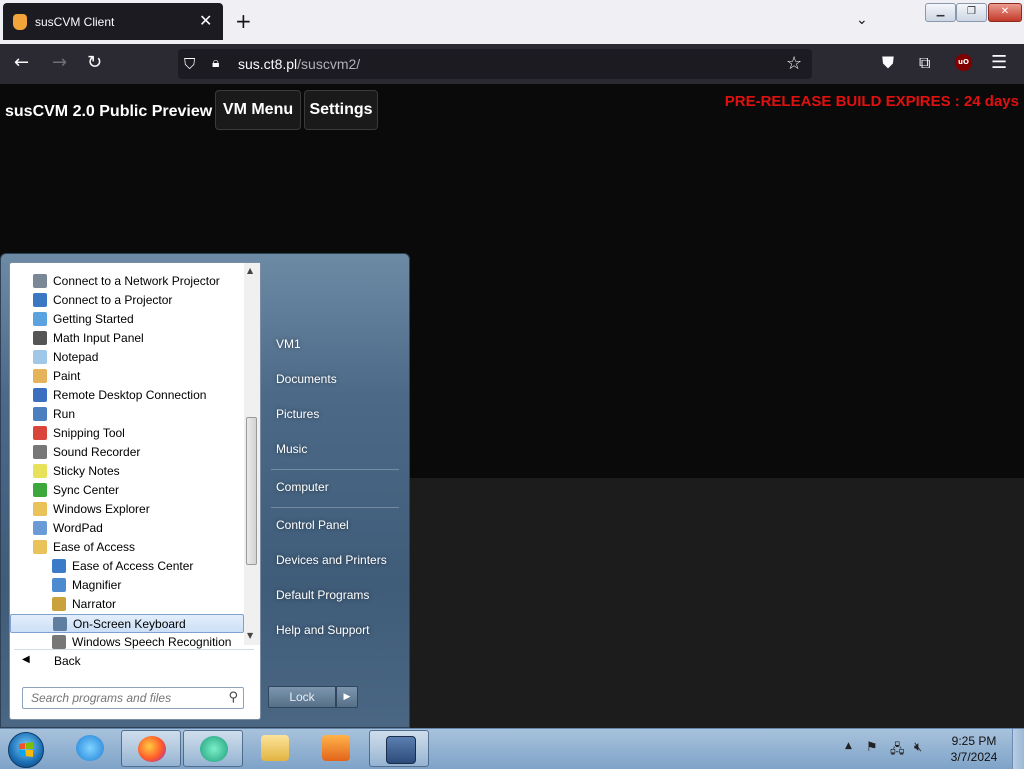 The height and width of the screenshot is (769, 1024). Describe the element at coordinates (251, 491) in the screenshot. I see `scrollbar-thumb` at that location.